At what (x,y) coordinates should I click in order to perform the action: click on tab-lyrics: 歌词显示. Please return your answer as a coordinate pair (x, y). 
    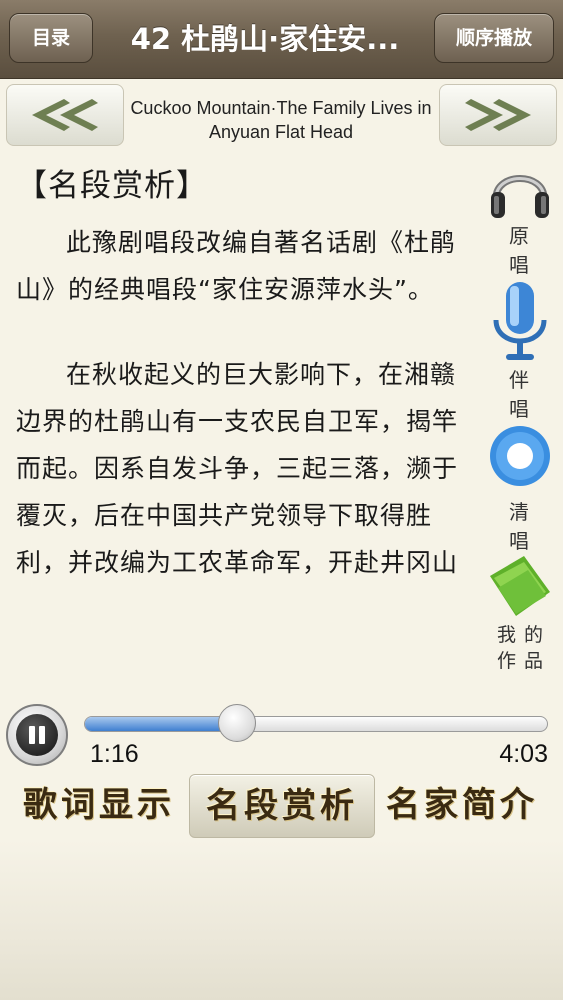
    Looking at the image, I should click on (99, 805).